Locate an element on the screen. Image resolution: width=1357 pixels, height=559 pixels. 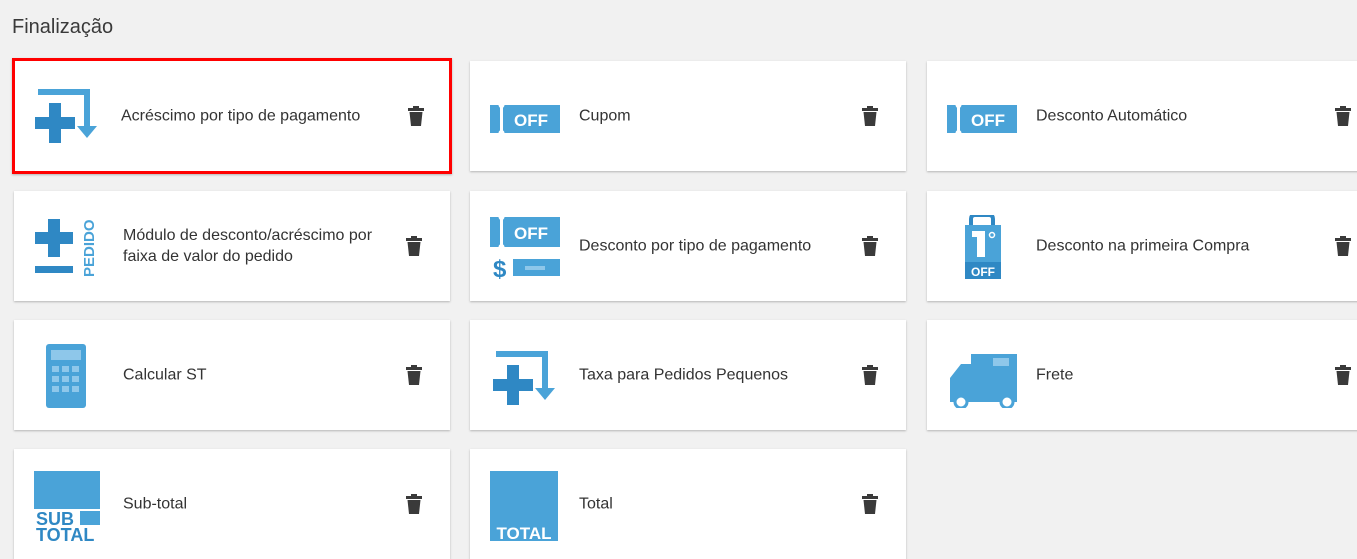
total-icon: TOTAL is located at coordinates (525, 506).